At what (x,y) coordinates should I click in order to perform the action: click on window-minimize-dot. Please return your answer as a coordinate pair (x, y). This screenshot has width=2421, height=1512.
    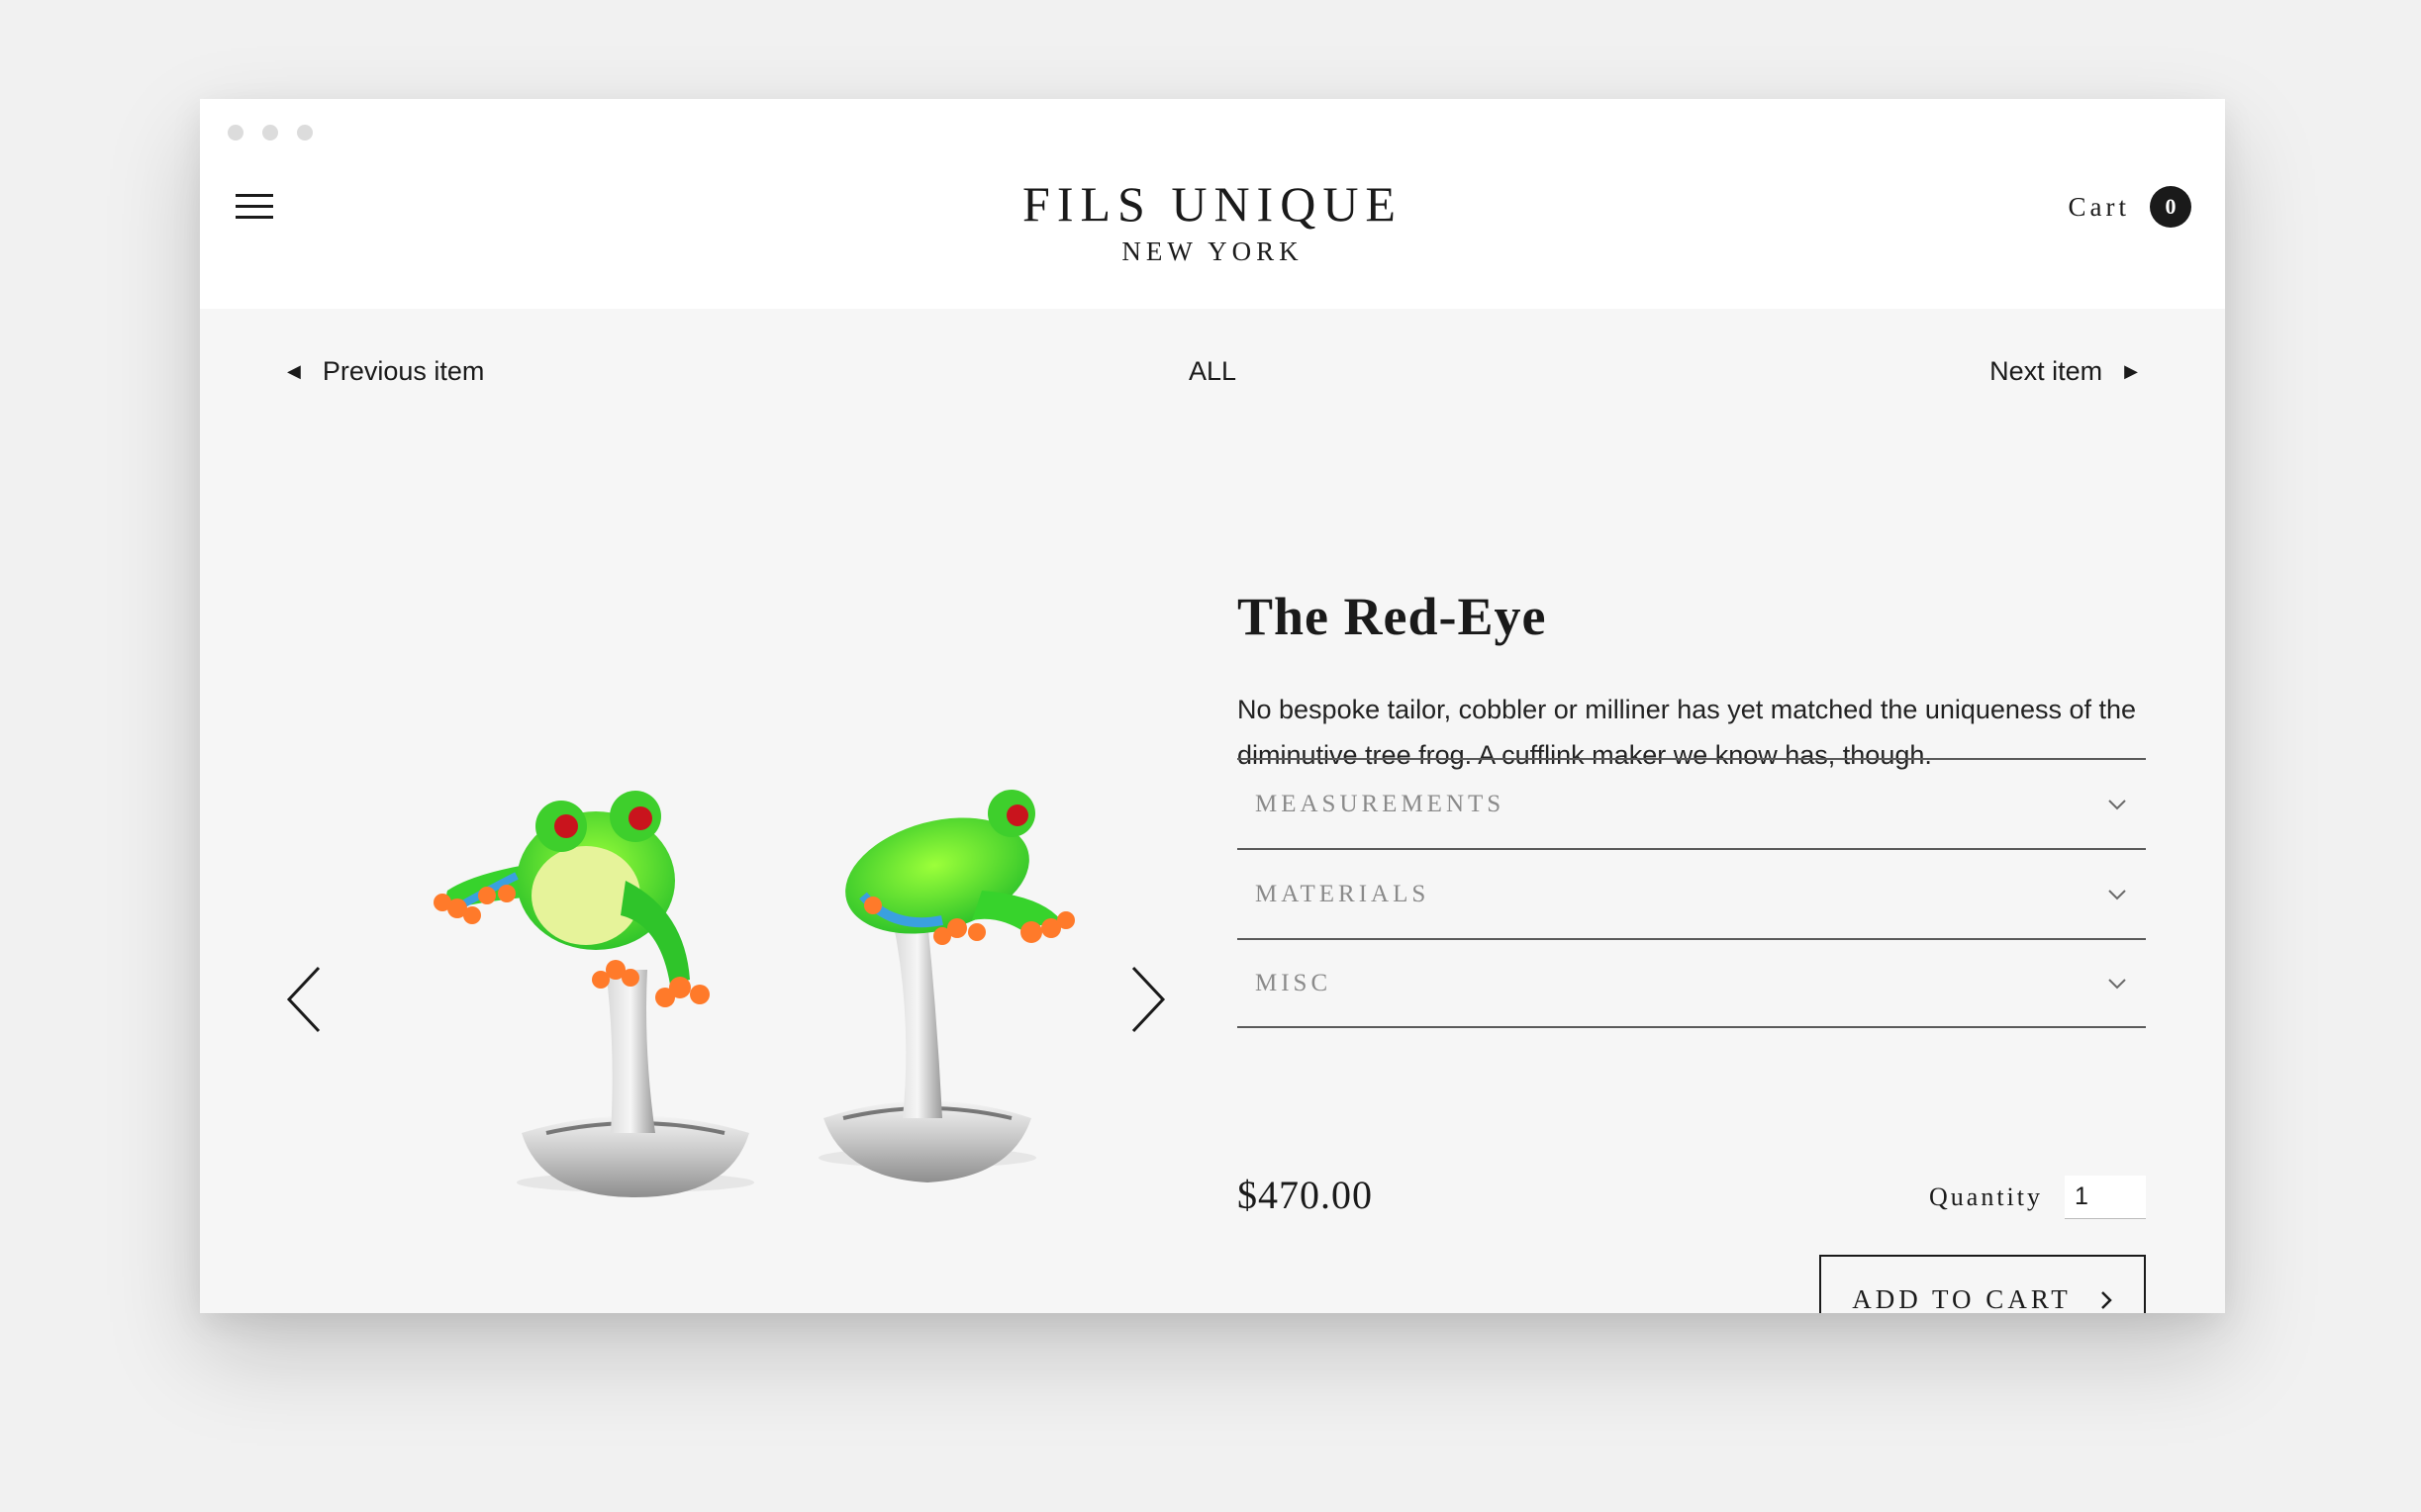
    Looking at the image, I should click on (270, 133).